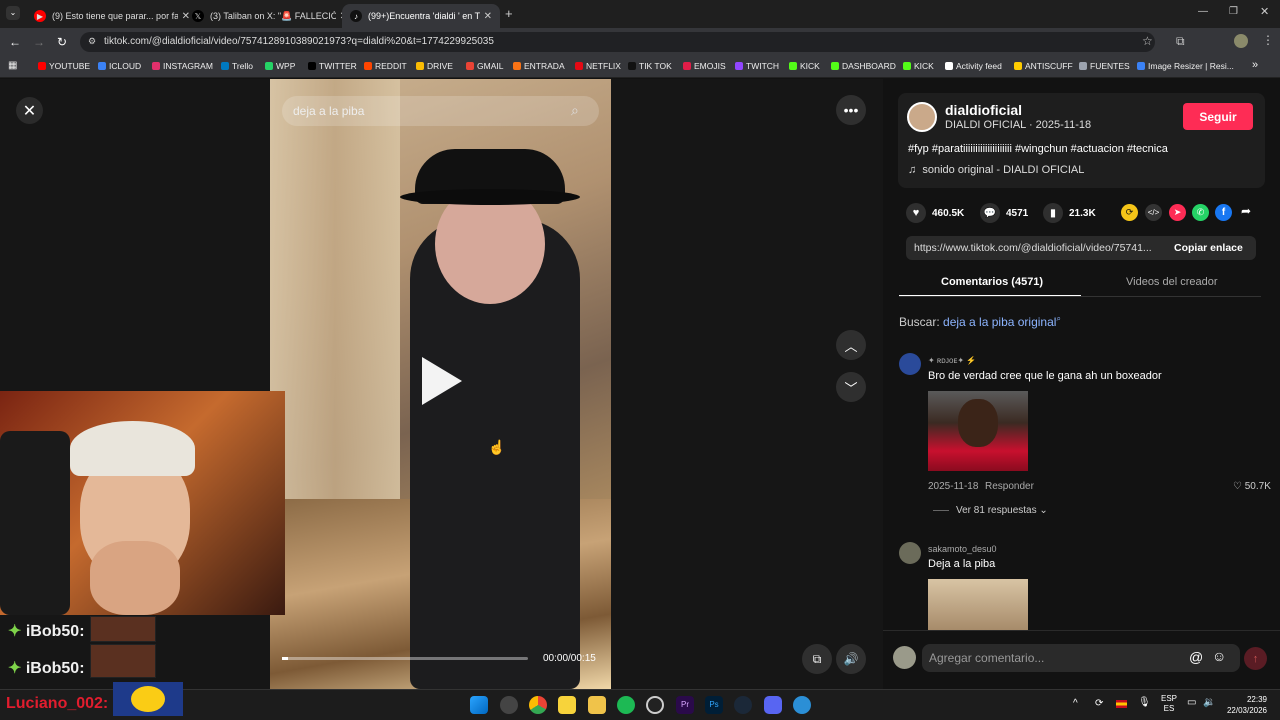 The height and width of the screenshot is (720, 1280). What do you see at coordinates (935, 213) in the screenshot?
I see `like-button: ♥ 460.5K` at bounding box center [935, 213].